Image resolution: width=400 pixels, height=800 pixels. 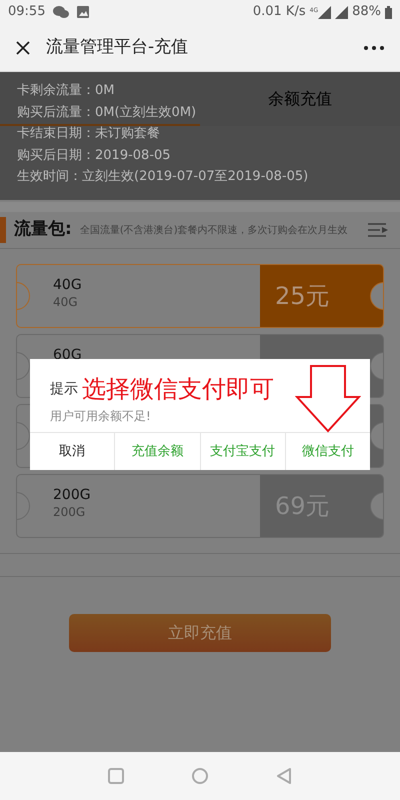 What do you see at coordinates (214, 231) in the screenshot?
I see `section-note: 全国流量(不含港澳台)套餐内不限速，多次订购会在次月生效` at bounding box center [214, 231].